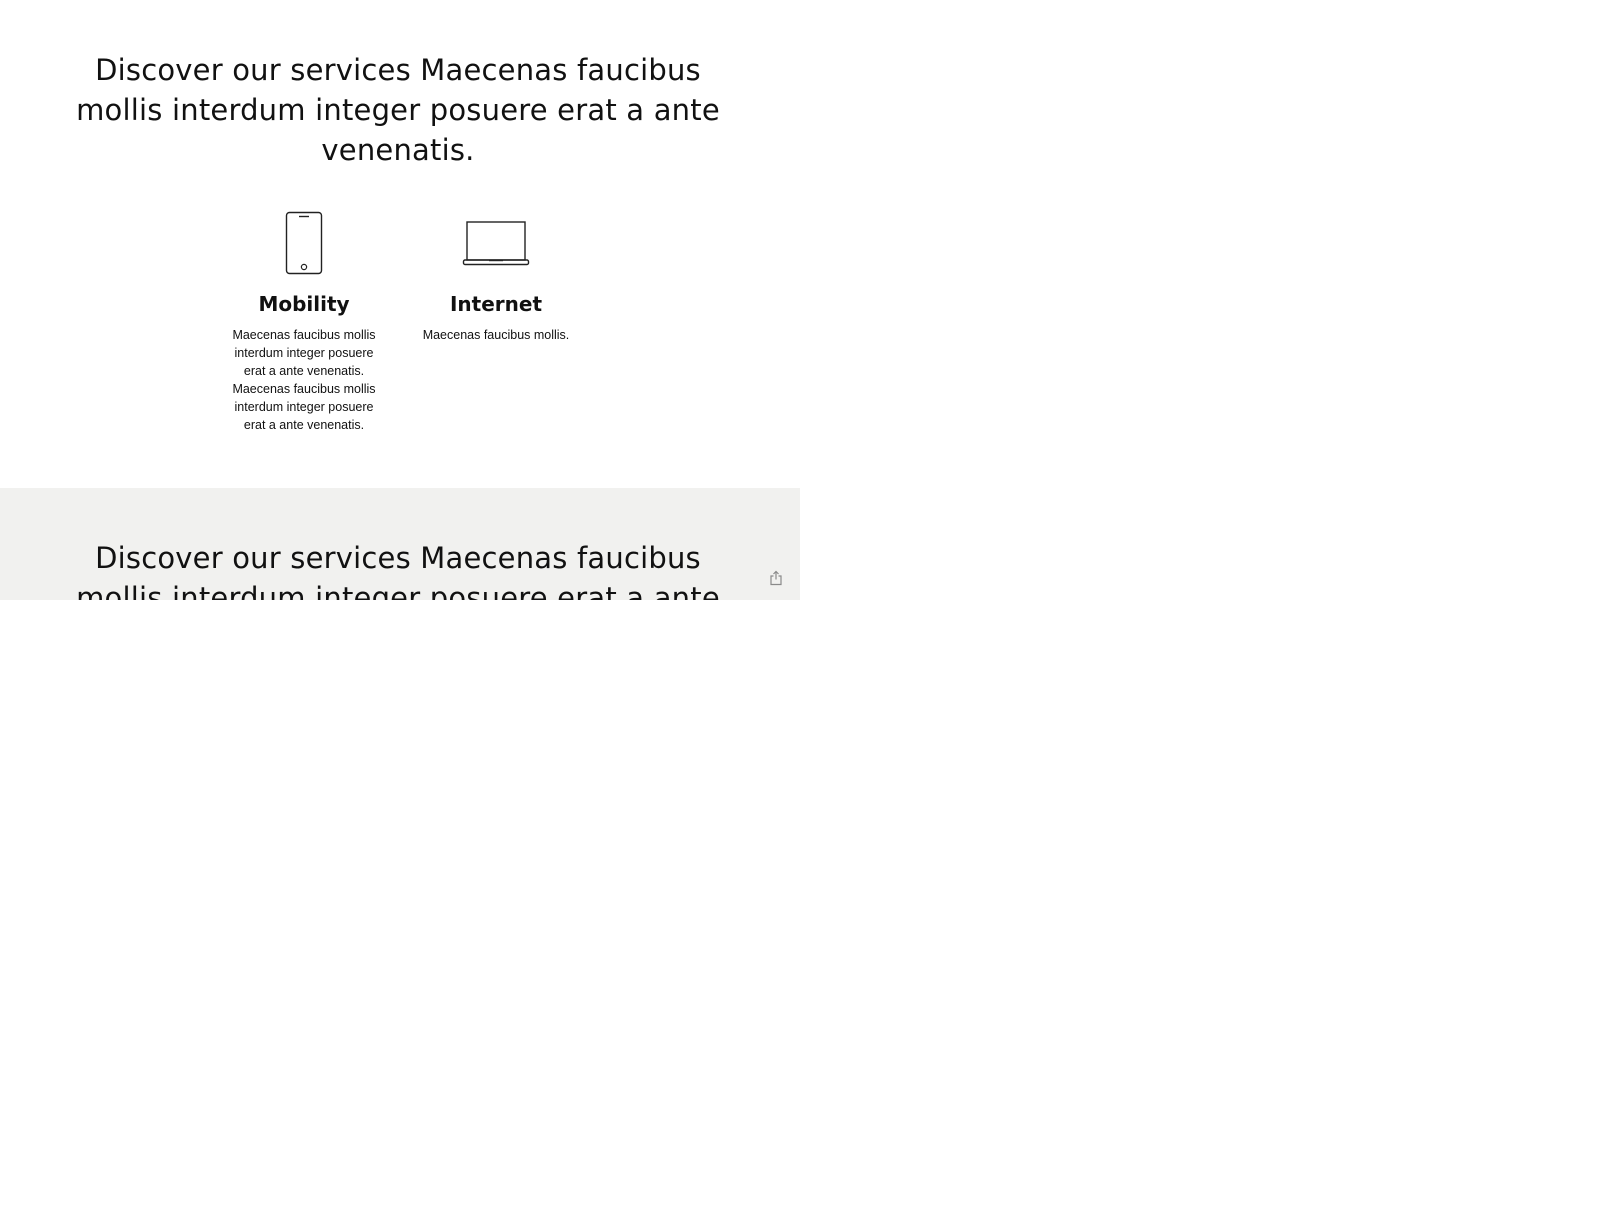 The image size is (1600, 1212). Describe the element at coordinates (496, 335) in the screenshot. I see `service-description: Maecenas faucibus mollis.` at that location.